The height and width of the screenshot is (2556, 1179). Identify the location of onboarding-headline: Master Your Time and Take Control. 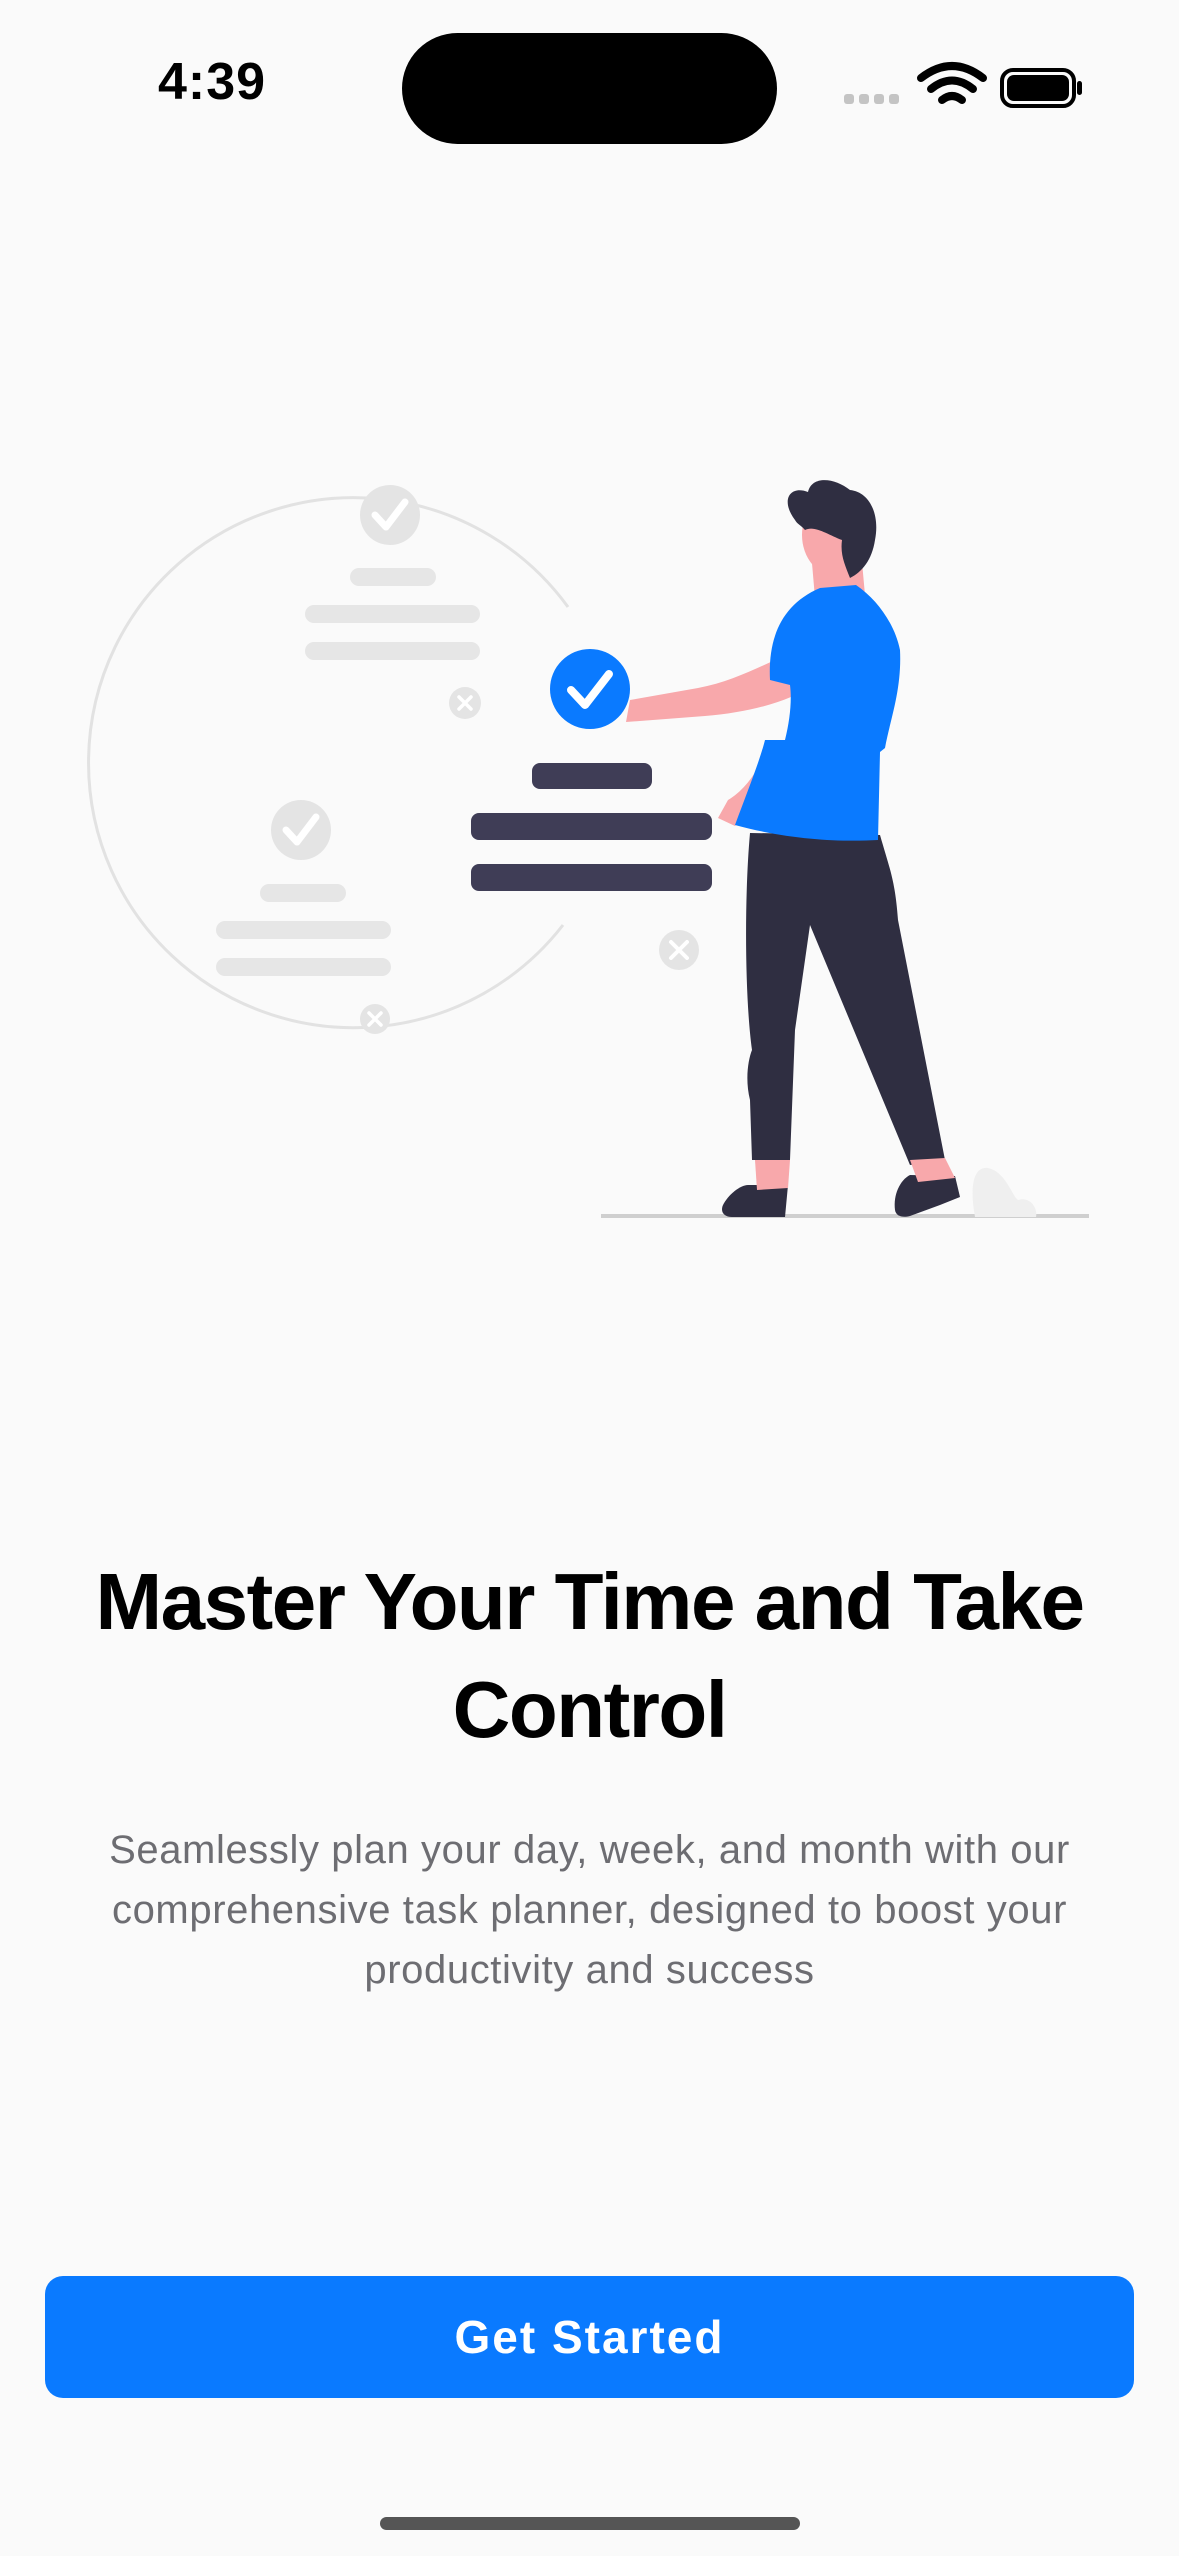
(590, 1655).